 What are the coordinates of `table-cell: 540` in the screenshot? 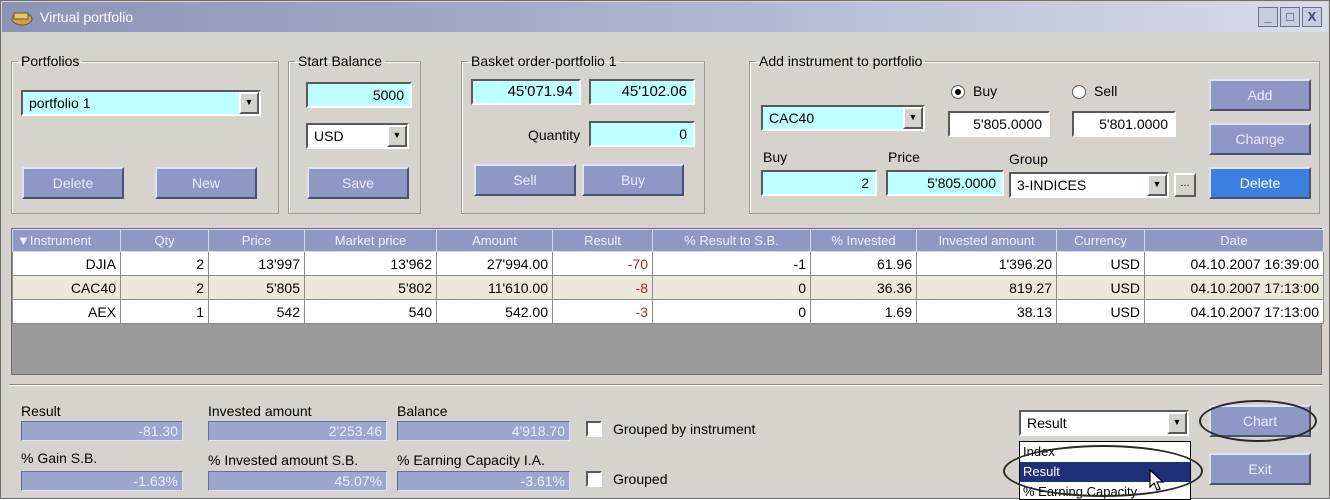 It's located at (370, 311).